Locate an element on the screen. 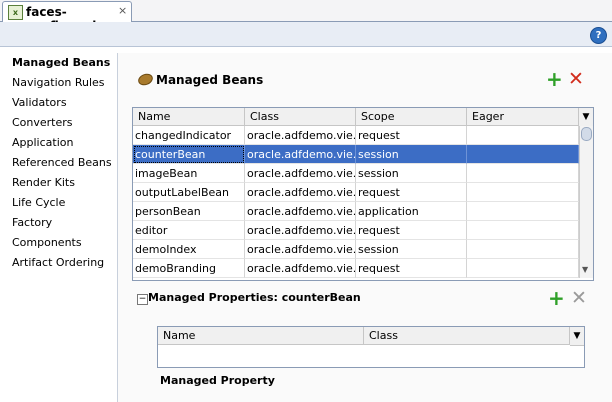  managed-beans-heading: Managed Beans is located at coordinates (210, 80).